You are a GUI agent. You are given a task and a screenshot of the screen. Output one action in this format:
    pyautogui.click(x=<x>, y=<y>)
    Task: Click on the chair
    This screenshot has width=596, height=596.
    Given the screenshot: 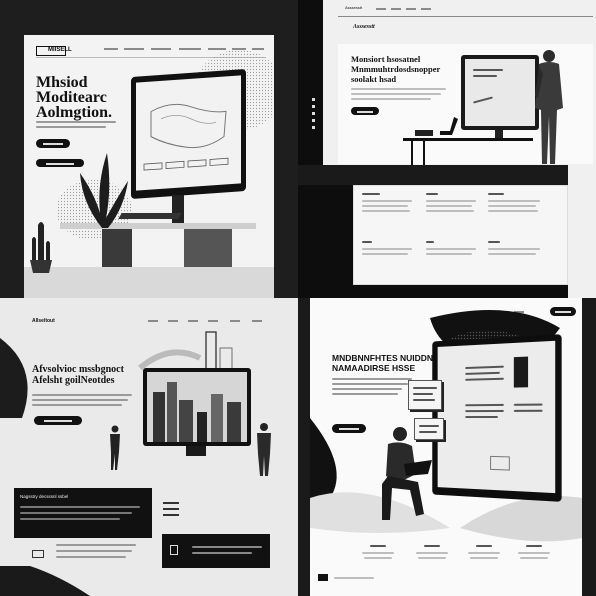 What is the action you would take?
    pyautogui.click(x=449, y=126)
    